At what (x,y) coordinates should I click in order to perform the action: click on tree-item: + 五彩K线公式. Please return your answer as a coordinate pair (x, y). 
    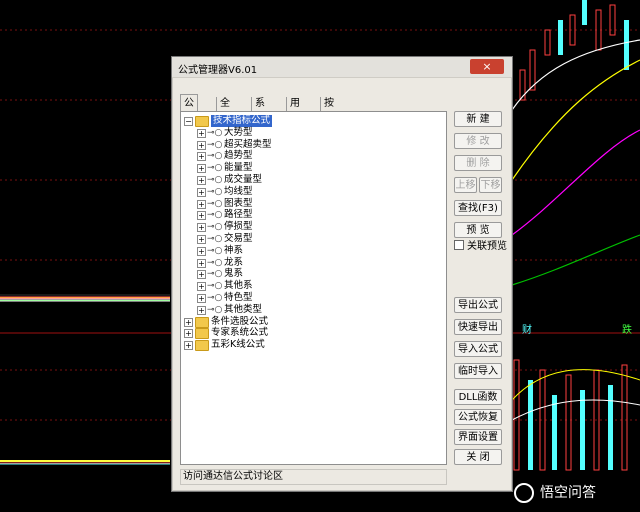
    Looking at the image, I should click on (313, 345).